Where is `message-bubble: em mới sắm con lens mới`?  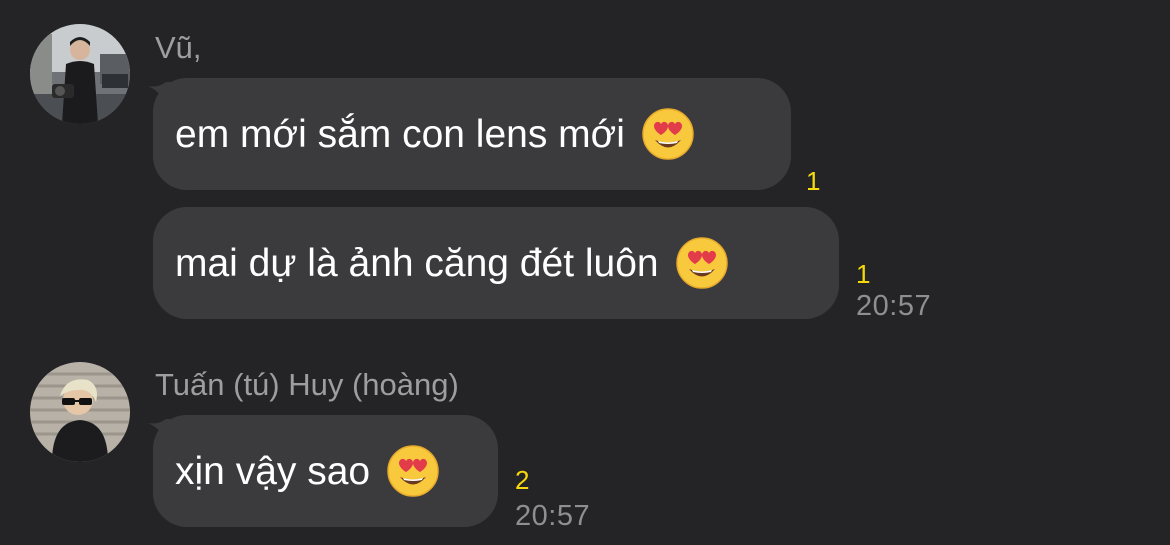 message-bubble: em mới sắm con lens mới is located at coordinates (472, 134).